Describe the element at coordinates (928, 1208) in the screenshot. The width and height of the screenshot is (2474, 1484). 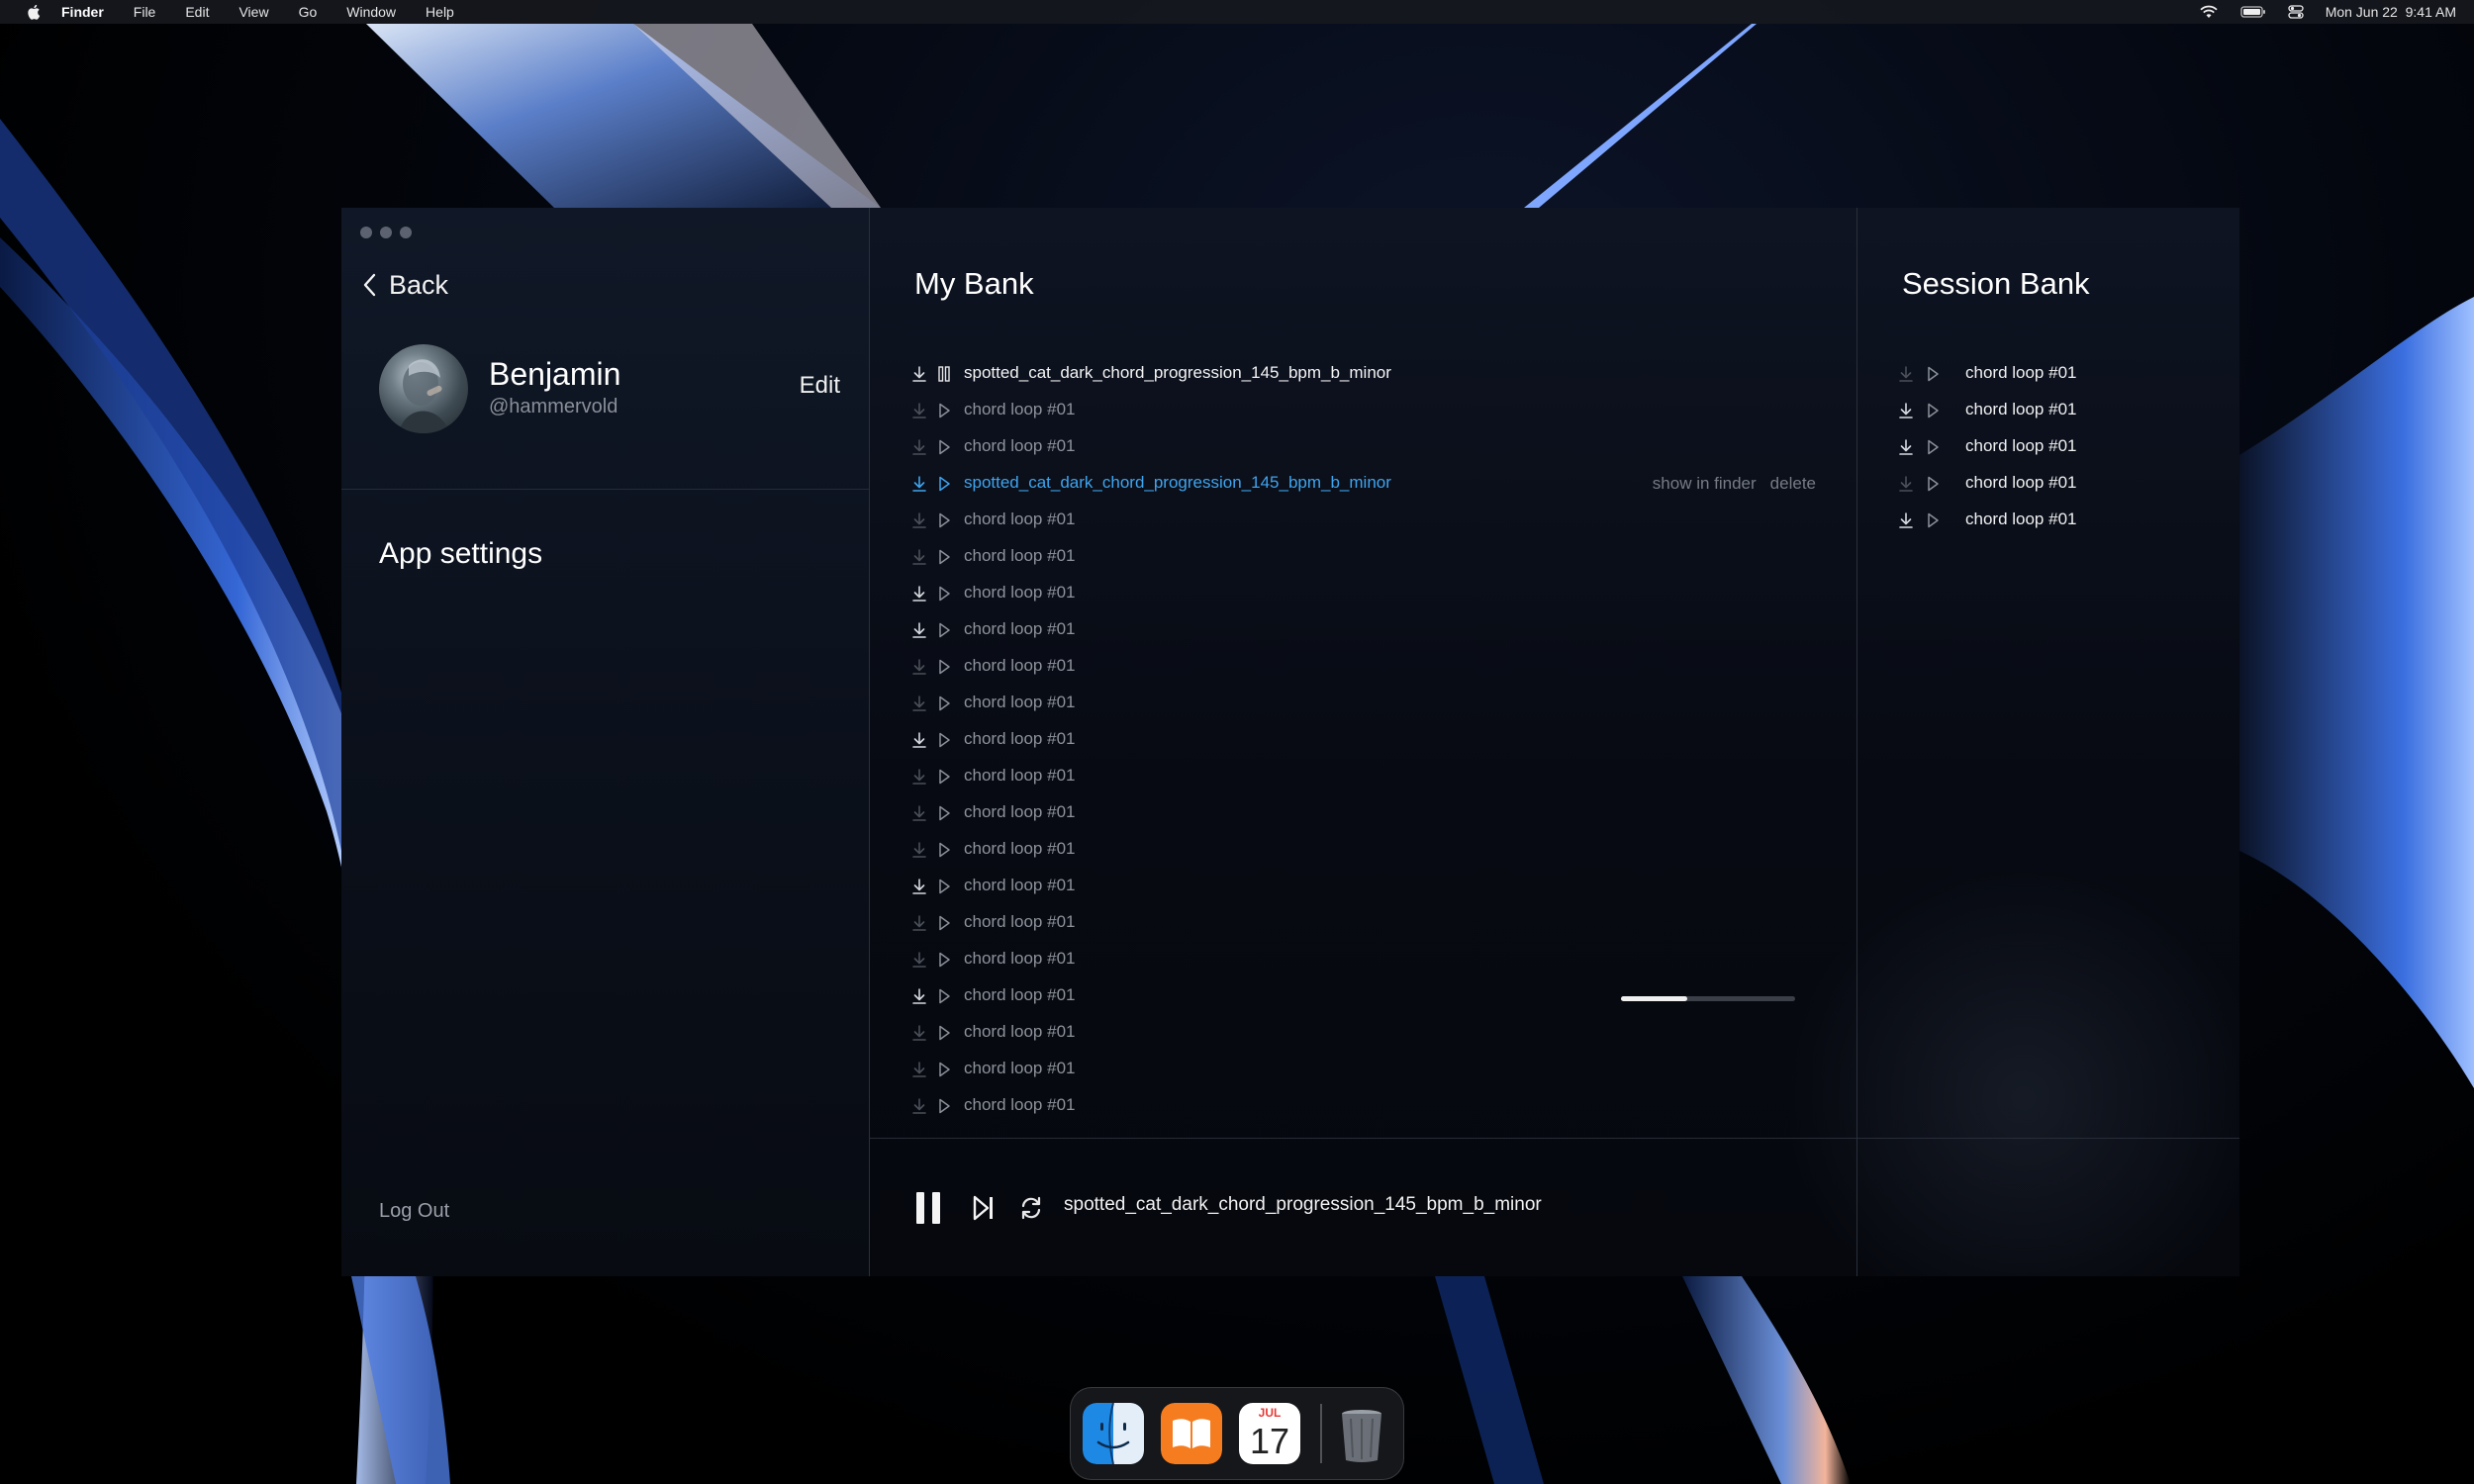
I see `pause-button` at that location.